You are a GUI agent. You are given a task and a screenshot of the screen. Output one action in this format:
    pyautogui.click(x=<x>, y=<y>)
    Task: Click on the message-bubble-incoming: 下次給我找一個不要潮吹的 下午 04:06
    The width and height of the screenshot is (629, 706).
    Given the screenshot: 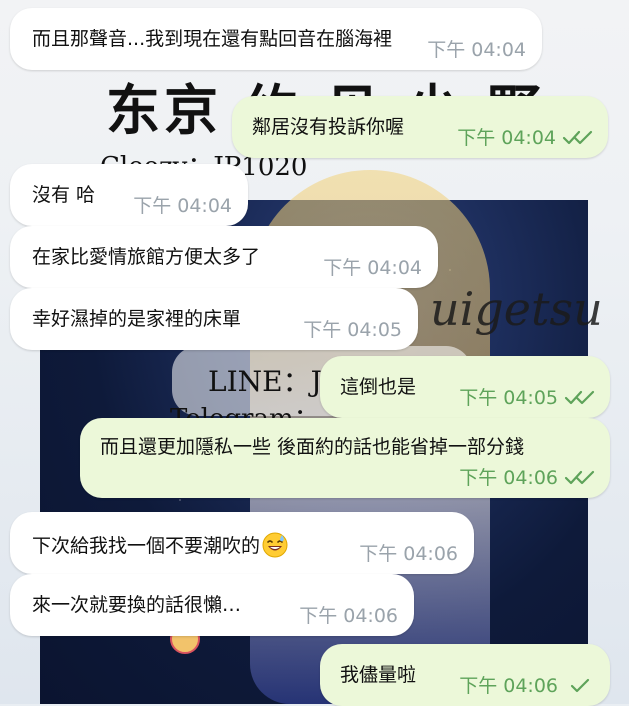 What is the action you would take?
    pyautogui.click(x=242, y=543)
    